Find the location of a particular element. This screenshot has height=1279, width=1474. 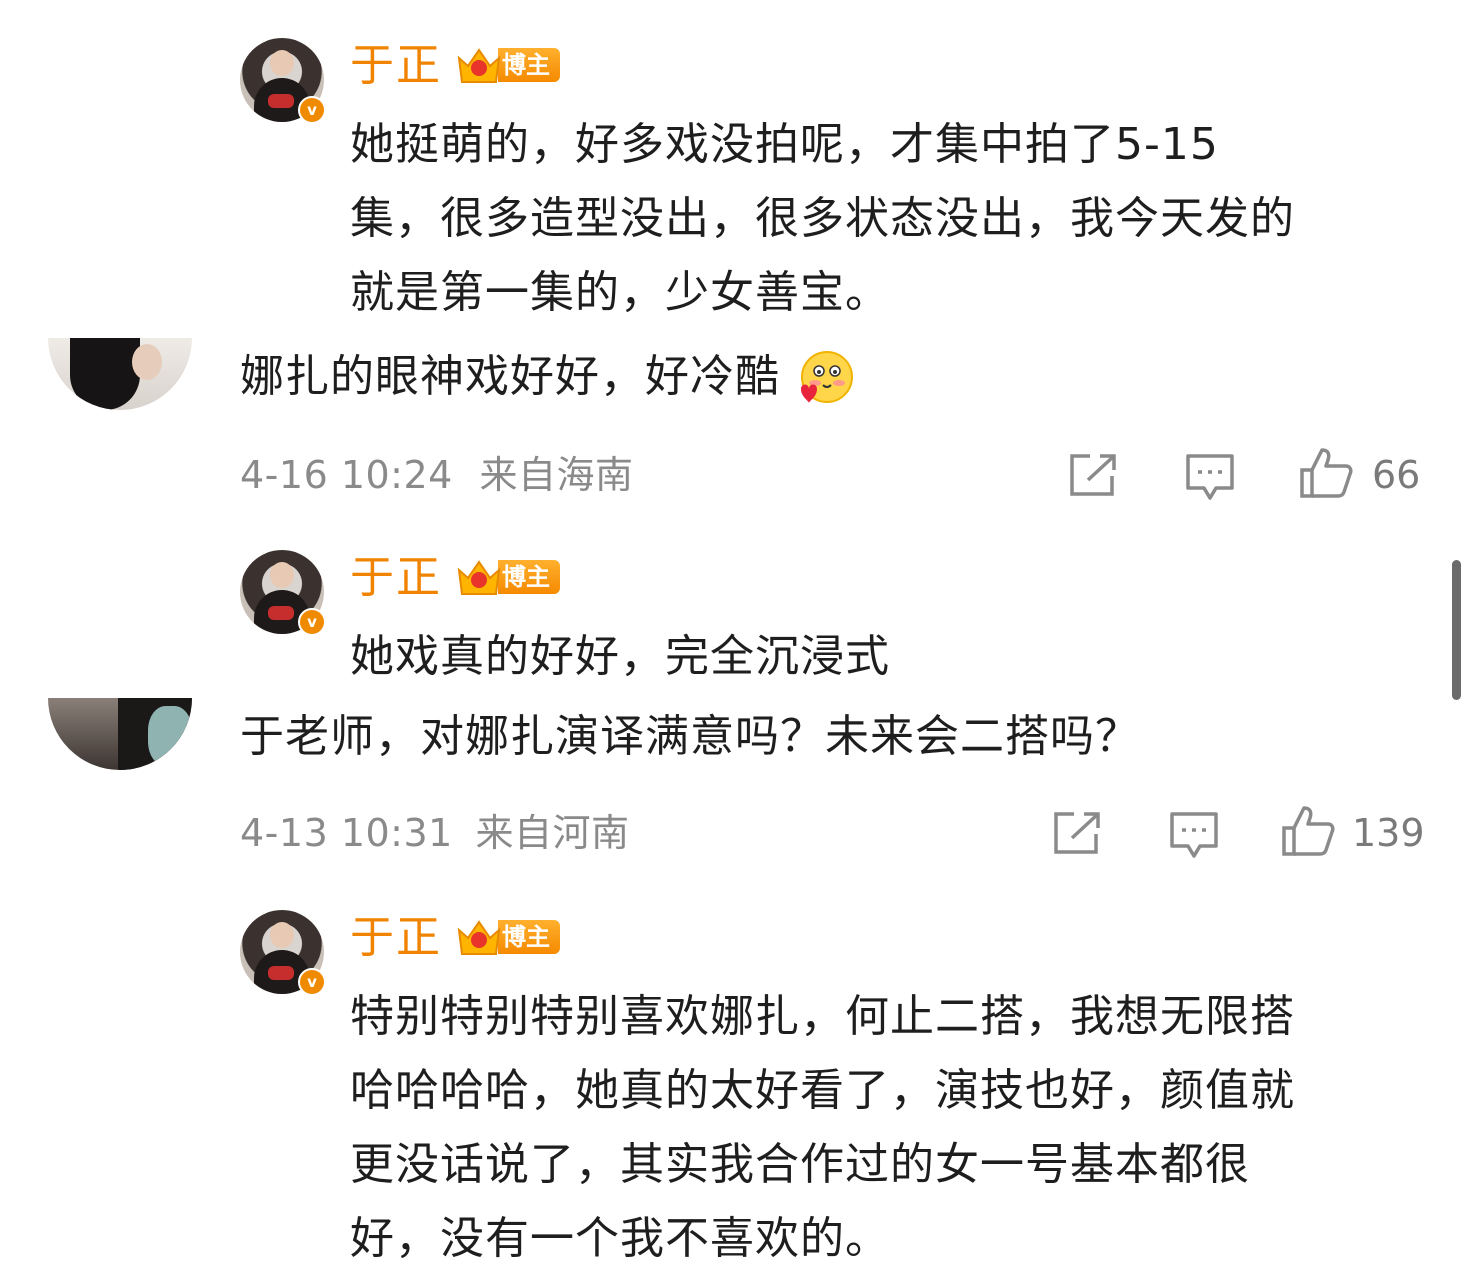

comment-text: 于老师，对娜扎演译满意吗？未来会二搭吗？ is located at coordinates (690, 736).